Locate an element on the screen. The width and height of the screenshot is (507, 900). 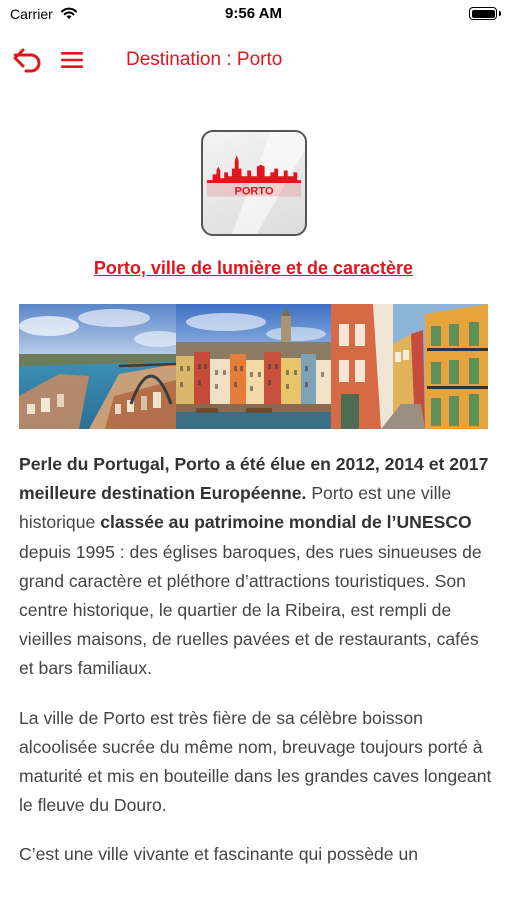
nav-bar: Destination : Porto is located at coordinates (253, 60).